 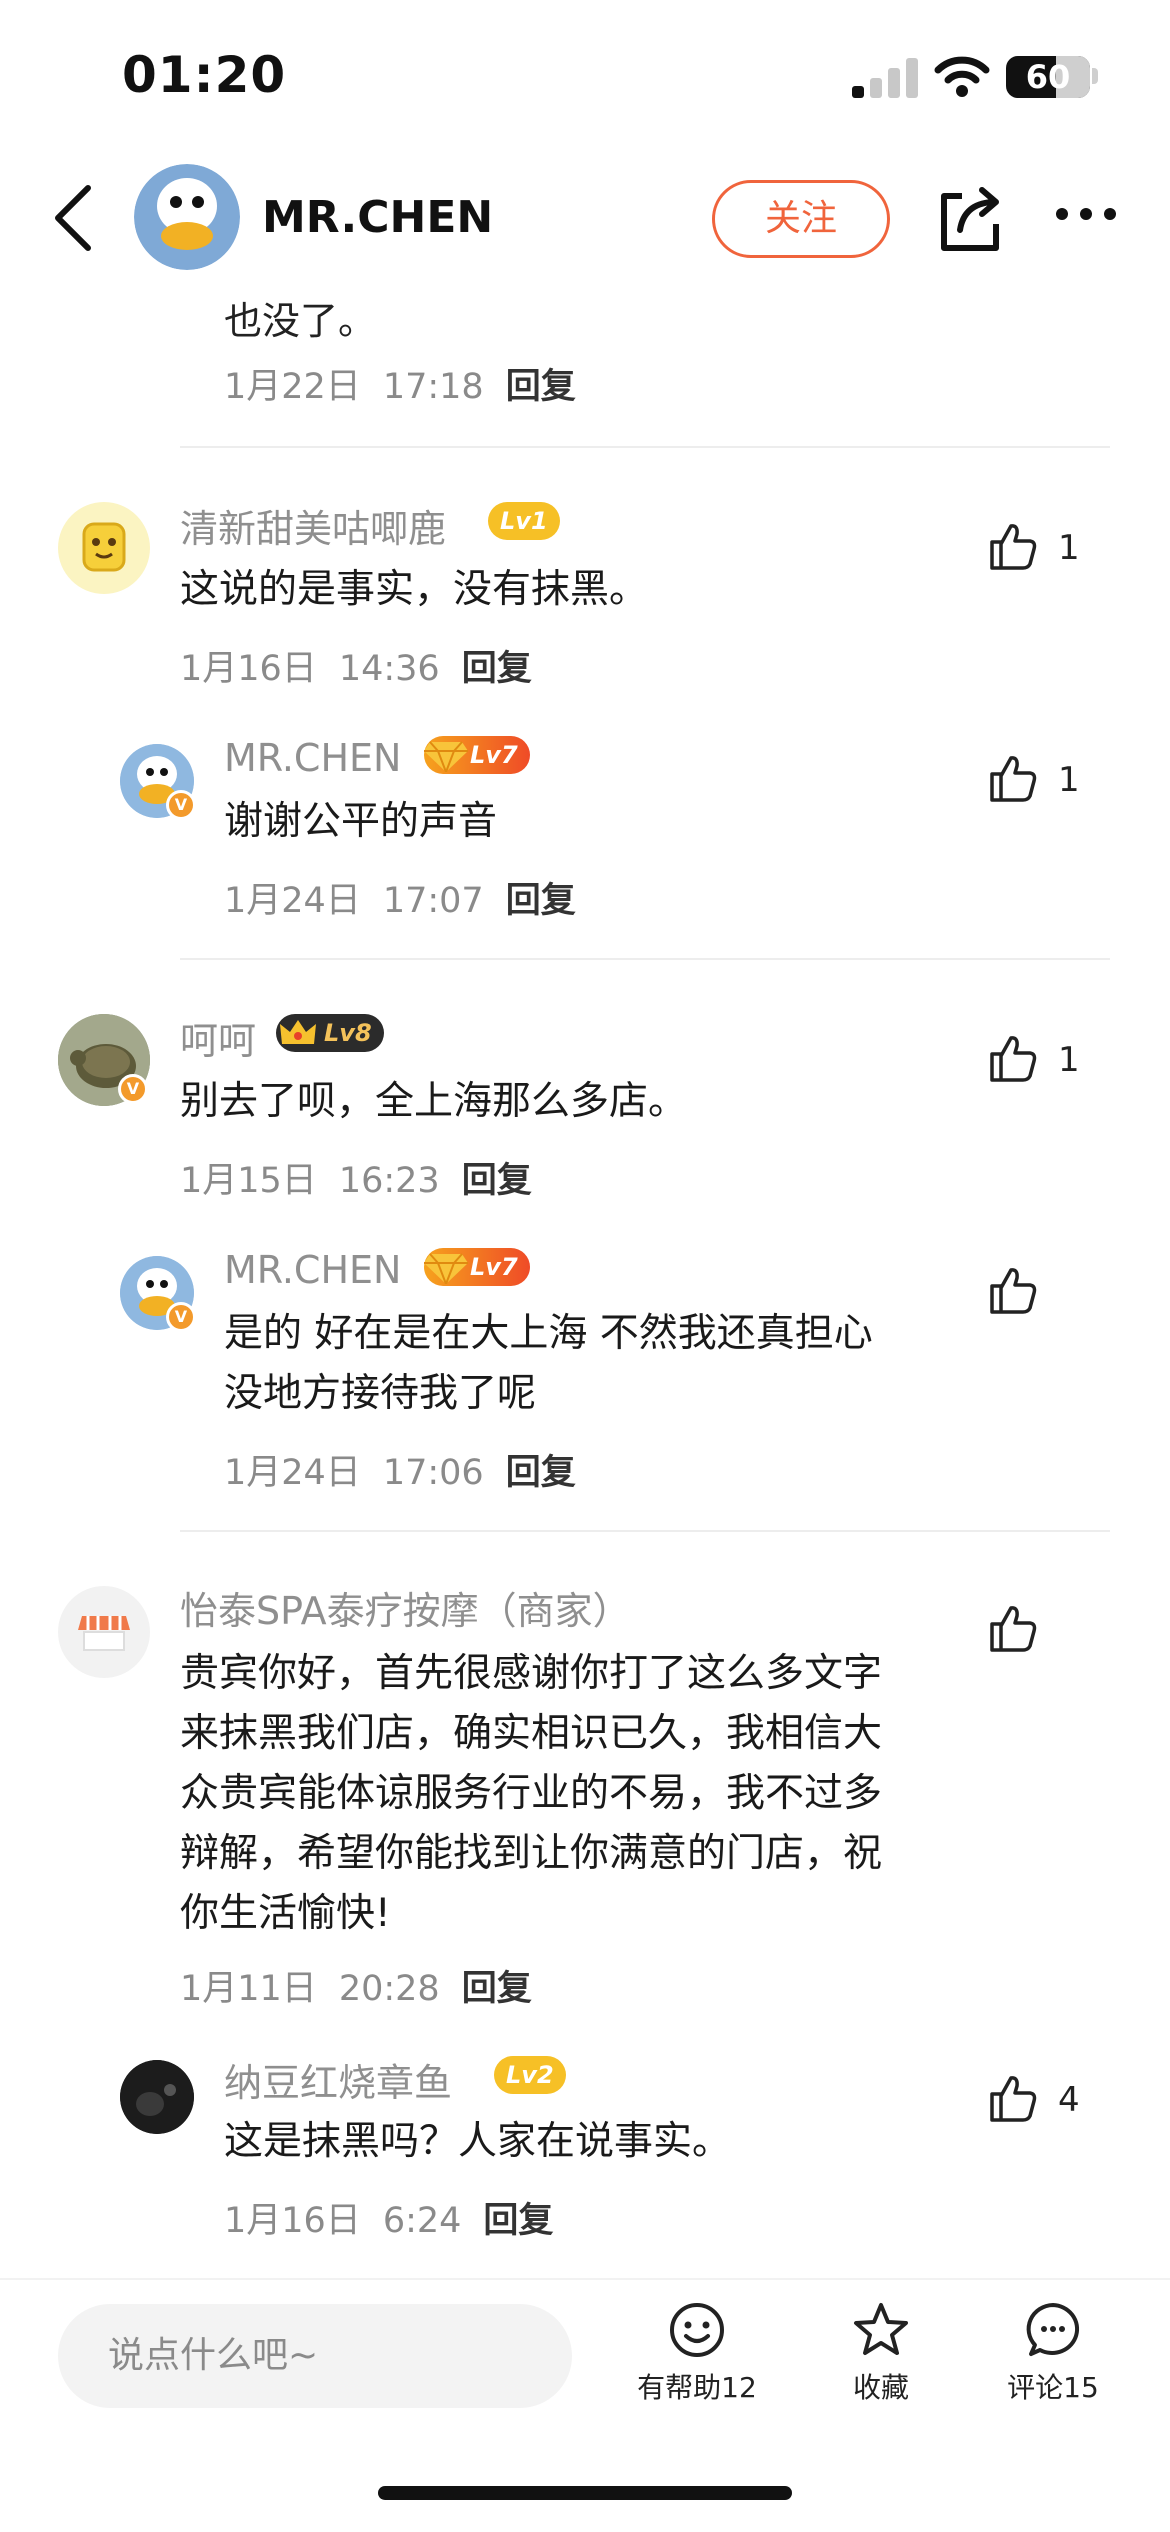 What do you see at coordinates (292, 387) in the screenshot?
I see `reply-date: 1月22日` at bounding box center [292, 387].